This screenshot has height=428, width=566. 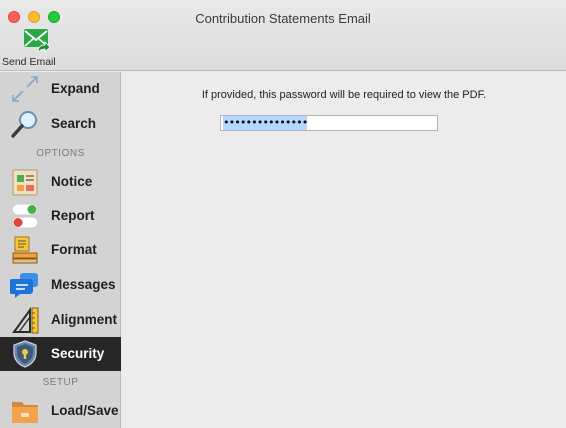 I want to click on security-shield-icon, so click(x=25, y=354).